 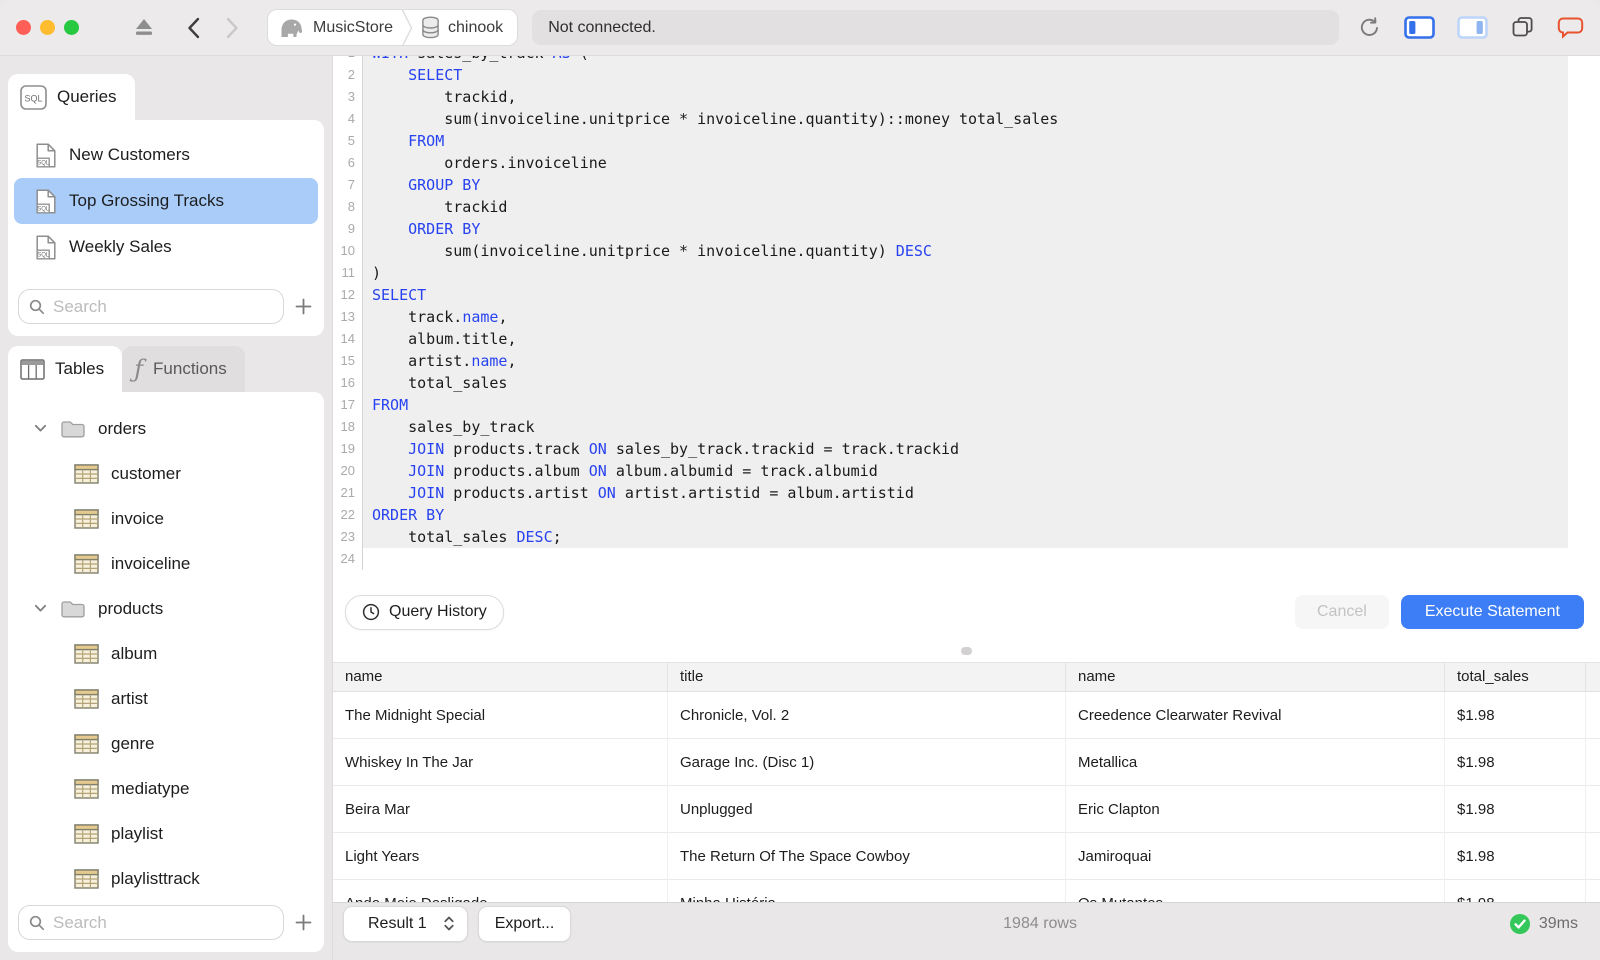 What do you see at coordinates (71, 97) in the screenshot?
I see `tab-queries: SQL Queries` at bounding box center [71, 97].